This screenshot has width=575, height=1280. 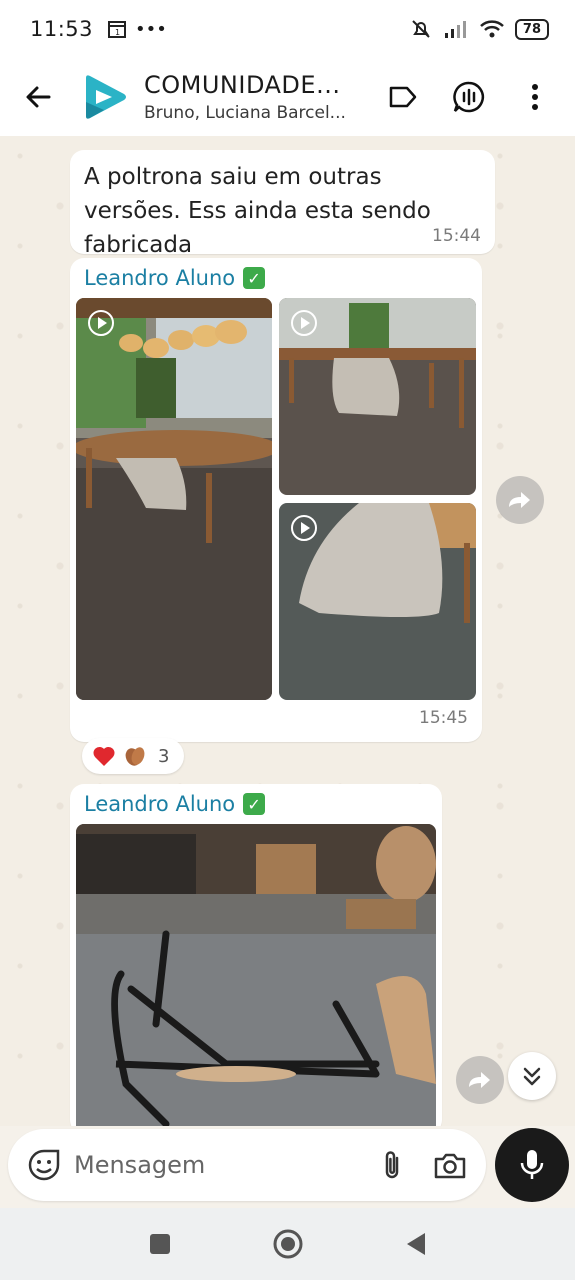 I want to click on mute-bell-icon, so click(x=421, y=29).